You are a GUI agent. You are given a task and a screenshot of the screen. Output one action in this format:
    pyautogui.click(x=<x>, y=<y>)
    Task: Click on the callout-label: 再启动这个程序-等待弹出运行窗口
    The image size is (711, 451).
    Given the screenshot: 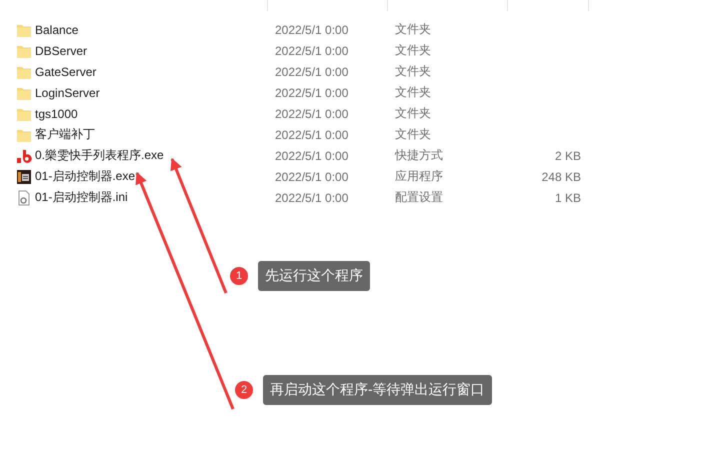 What is the action you would take?
    pyautogui.click(x=377, y=390)
    